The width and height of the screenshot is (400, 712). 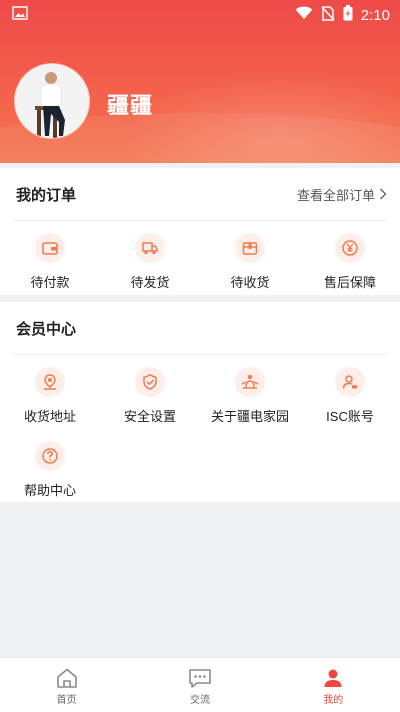 I want to click on gallery-notification-icon, so click(x=20, y=15).